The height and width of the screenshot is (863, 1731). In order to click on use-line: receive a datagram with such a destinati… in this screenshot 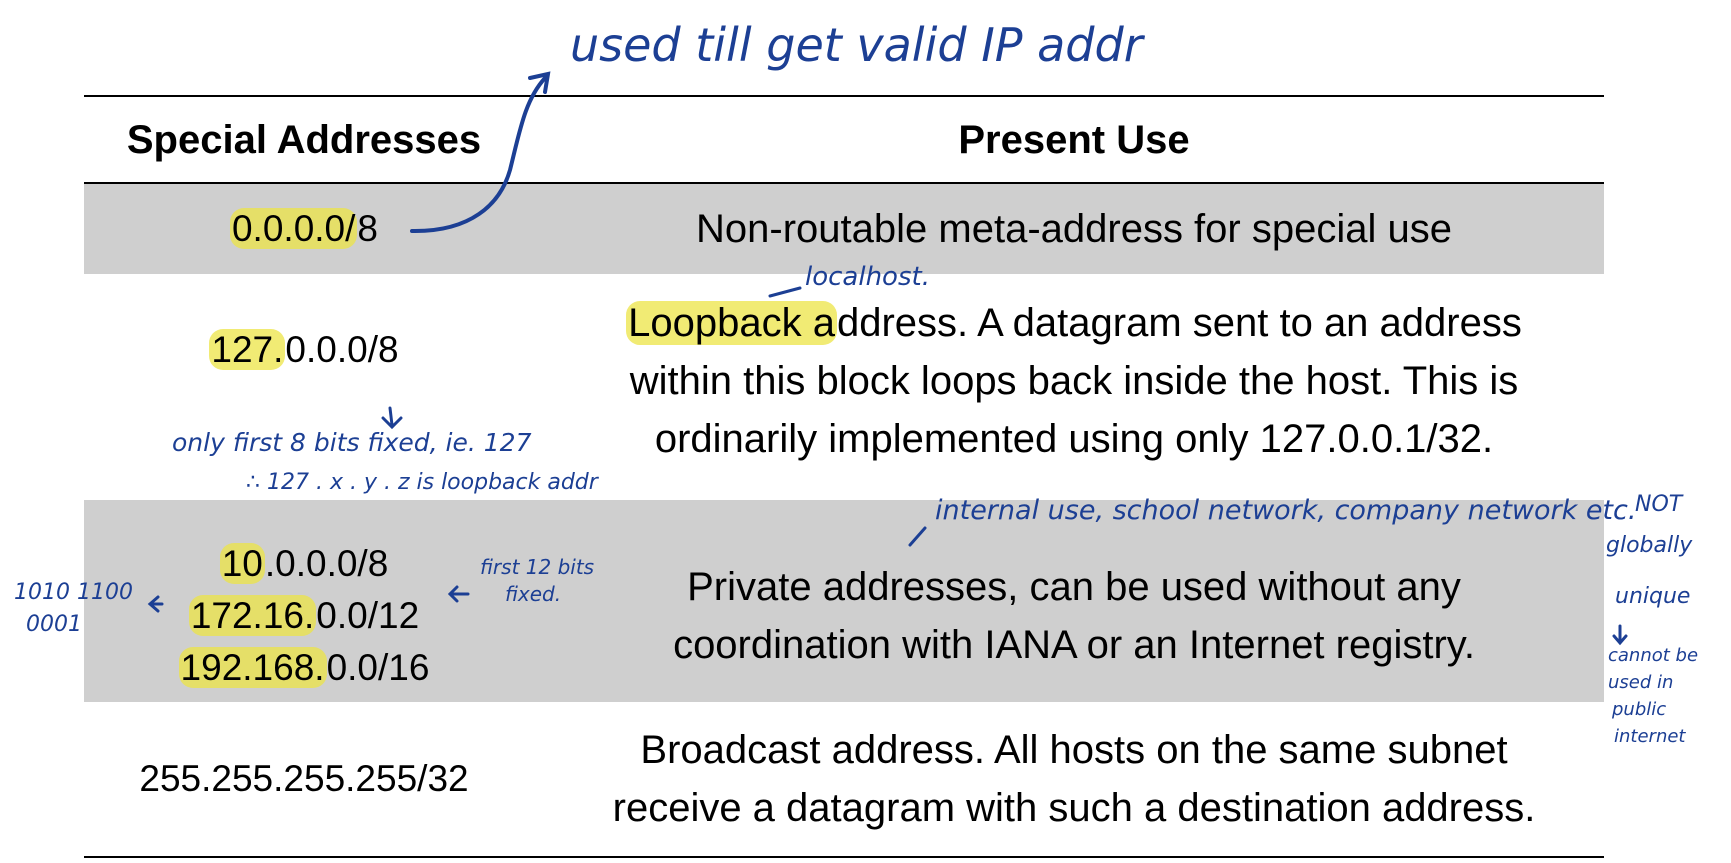, I will do `click(1074, 808)`.